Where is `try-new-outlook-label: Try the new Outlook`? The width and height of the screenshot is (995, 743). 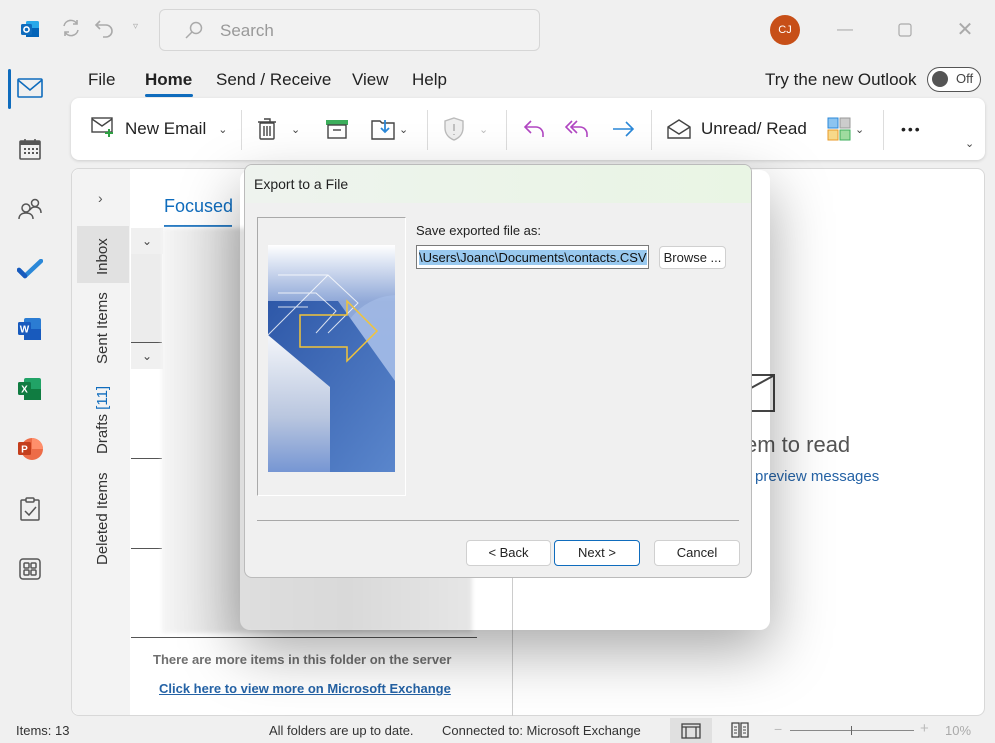
try-new-outlook-label: Try the new Outlook is located at coordinates (841, 79).